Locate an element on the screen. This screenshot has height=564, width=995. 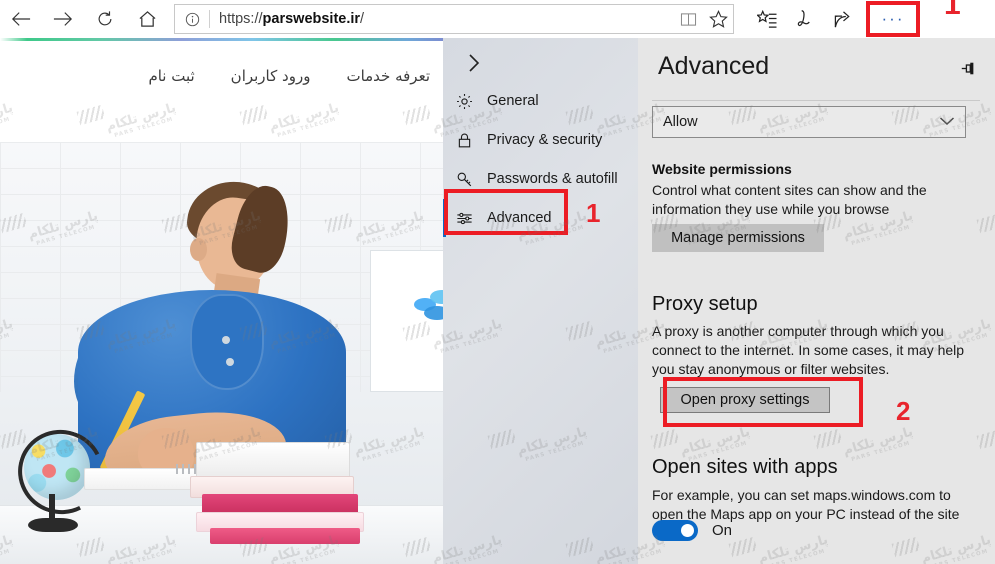
open-sites-with-apps-heading: Open sites with apps is located at coordinates (745, 467).